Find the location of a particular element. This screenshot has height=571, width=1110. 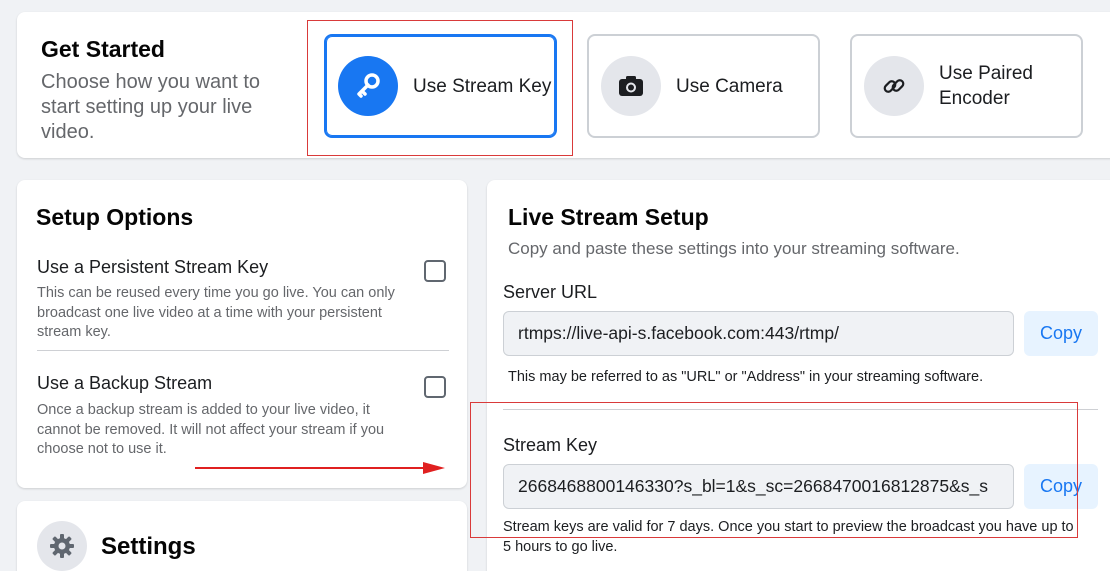

persistent-key-title: Use a Persistent Stream Key is located at coordinates (153, 267).